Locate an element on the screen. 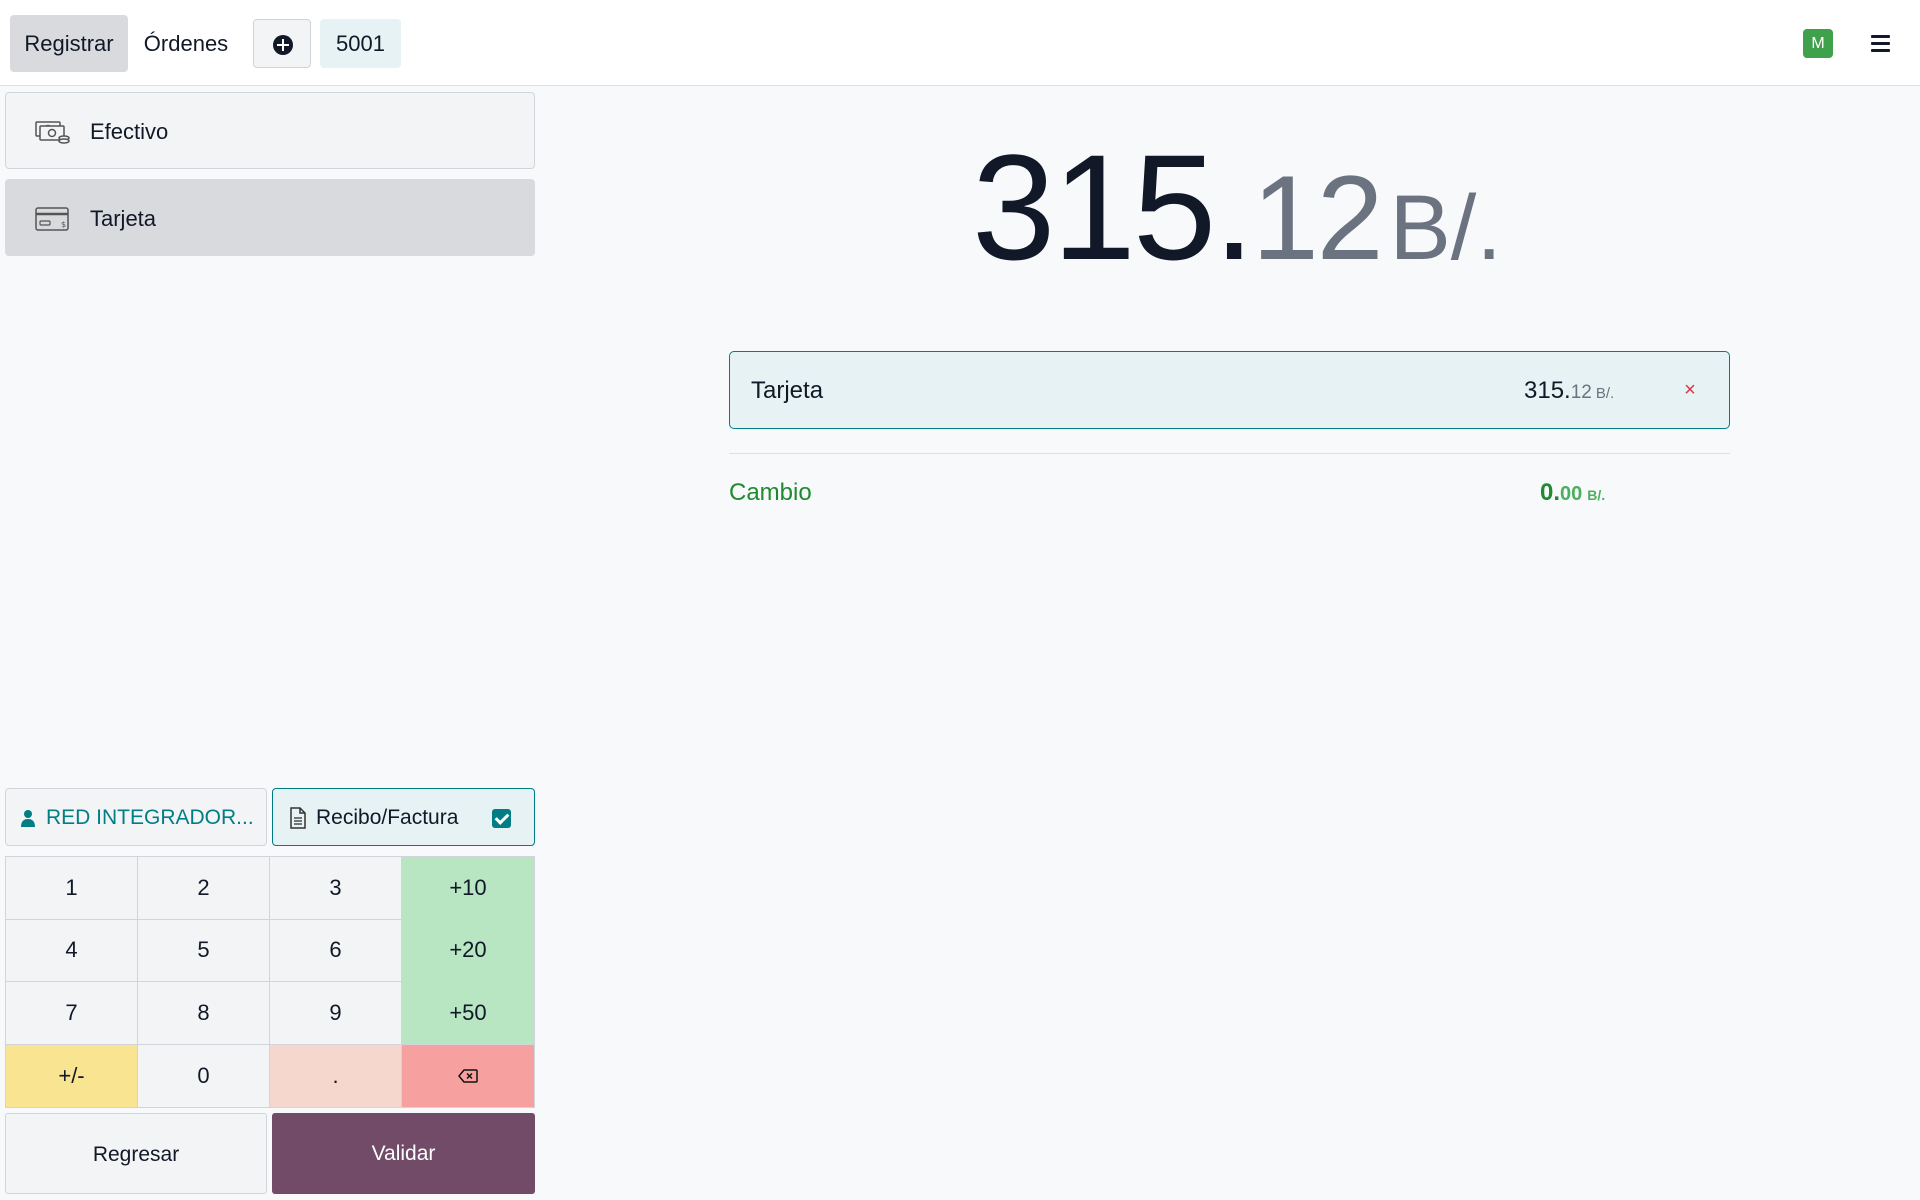 The image size is (1920, 1200). numpad-key-2: 2 is located at coordinates (204, 888).